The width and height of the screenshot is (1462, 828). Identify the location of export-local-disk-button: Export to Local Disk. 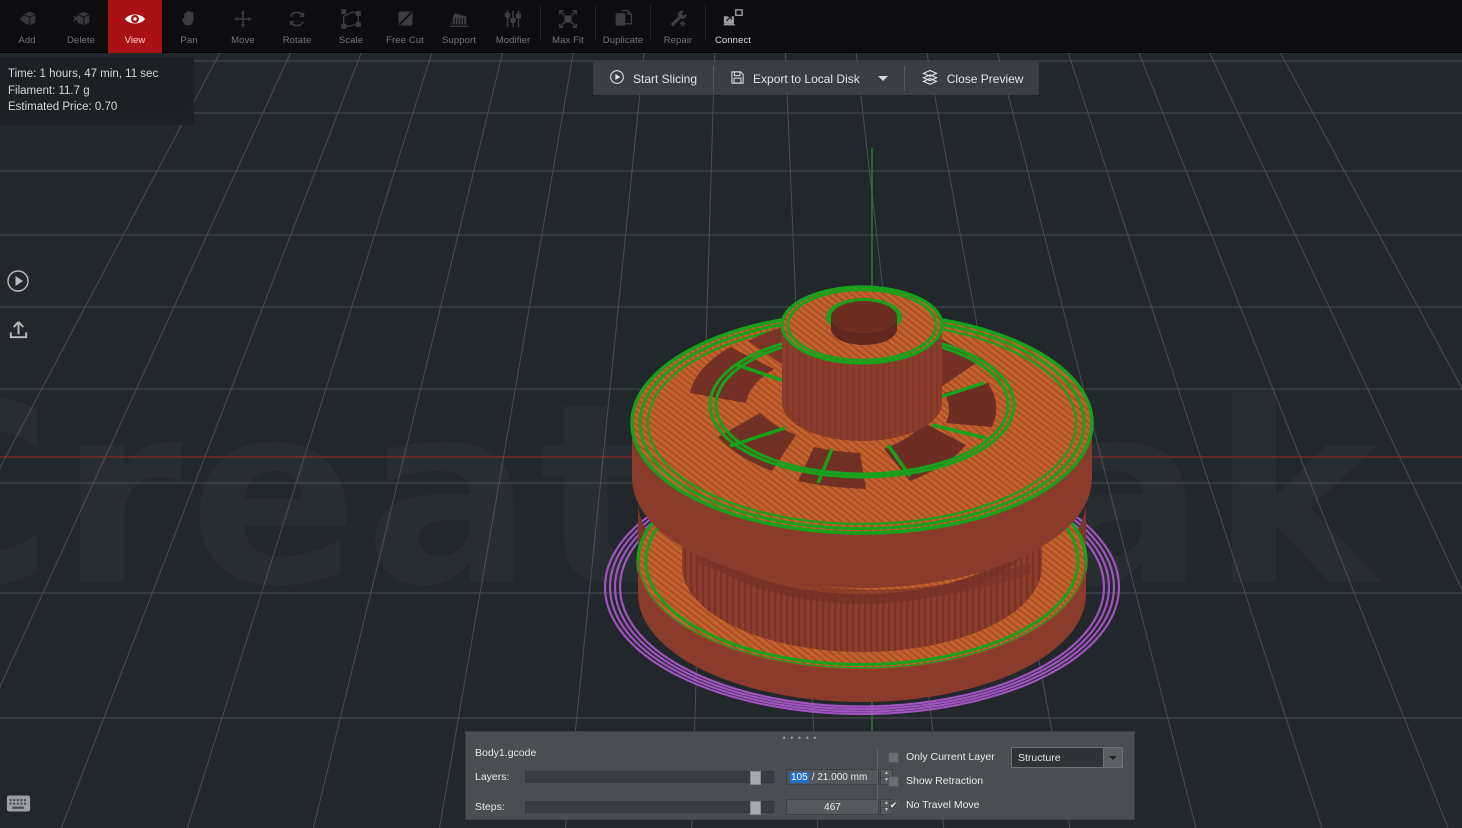
(809, 78).